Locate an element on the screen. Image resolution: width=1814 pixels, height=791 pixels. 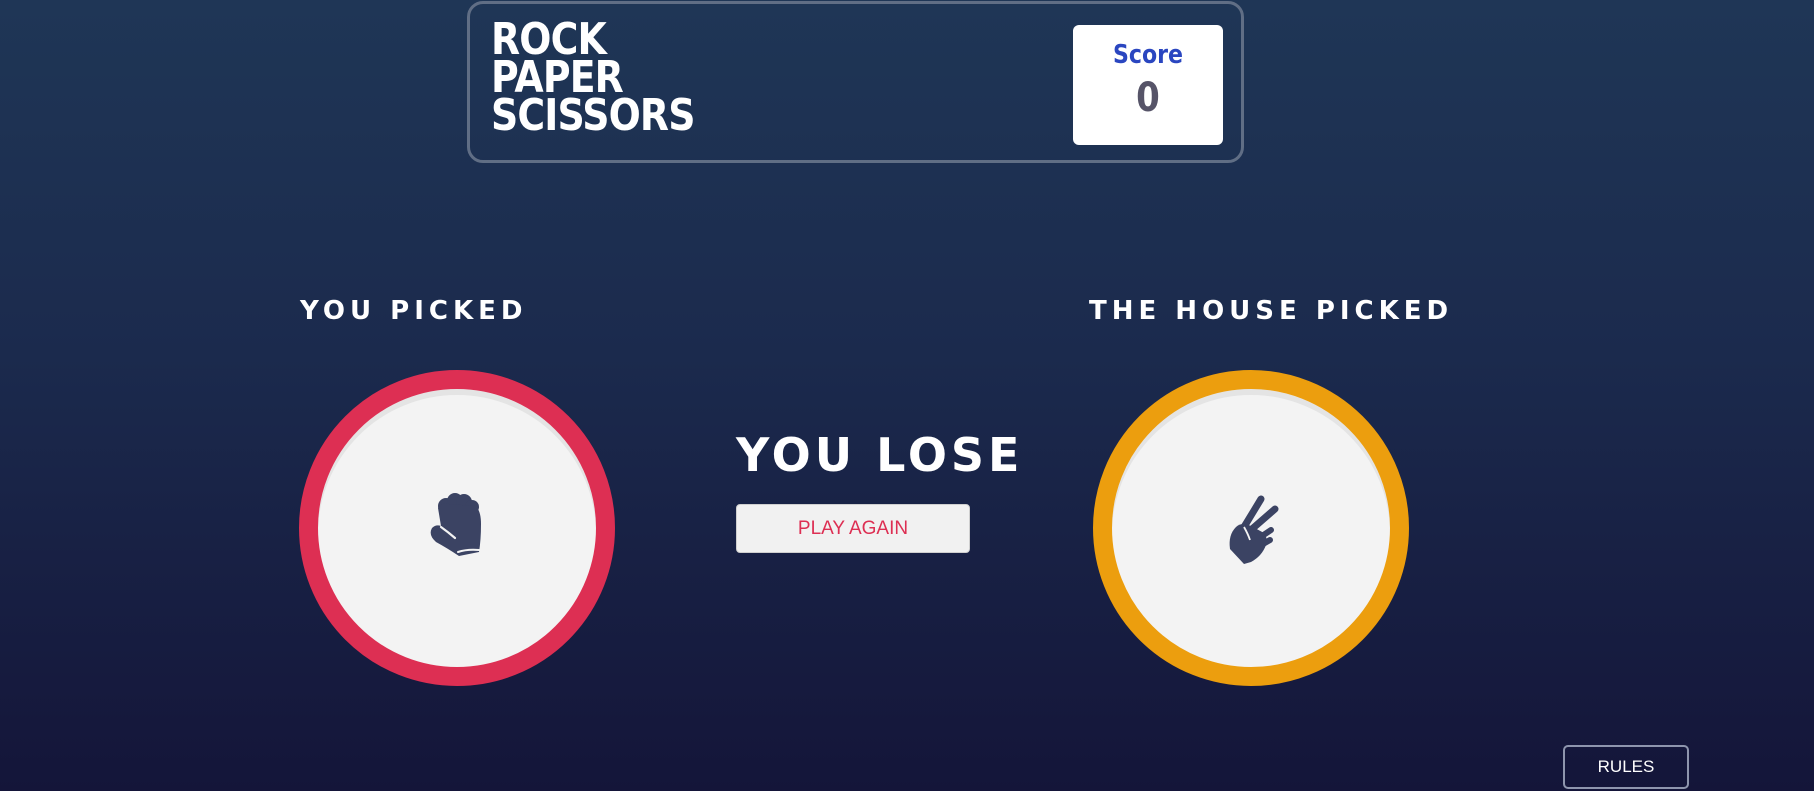
house-choice-scissors is located at coordinates (1251, 528).